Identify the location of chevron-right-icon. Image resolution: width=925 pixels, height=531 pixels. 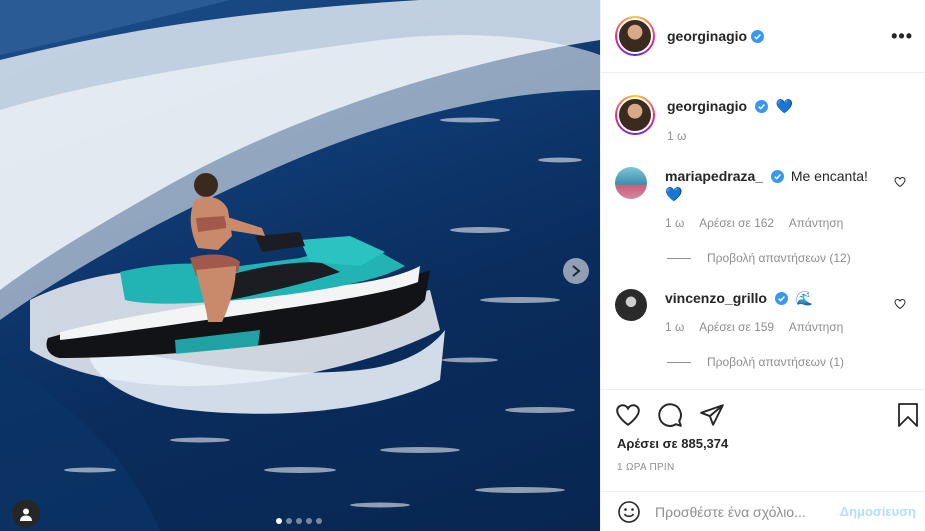
(576, 271).